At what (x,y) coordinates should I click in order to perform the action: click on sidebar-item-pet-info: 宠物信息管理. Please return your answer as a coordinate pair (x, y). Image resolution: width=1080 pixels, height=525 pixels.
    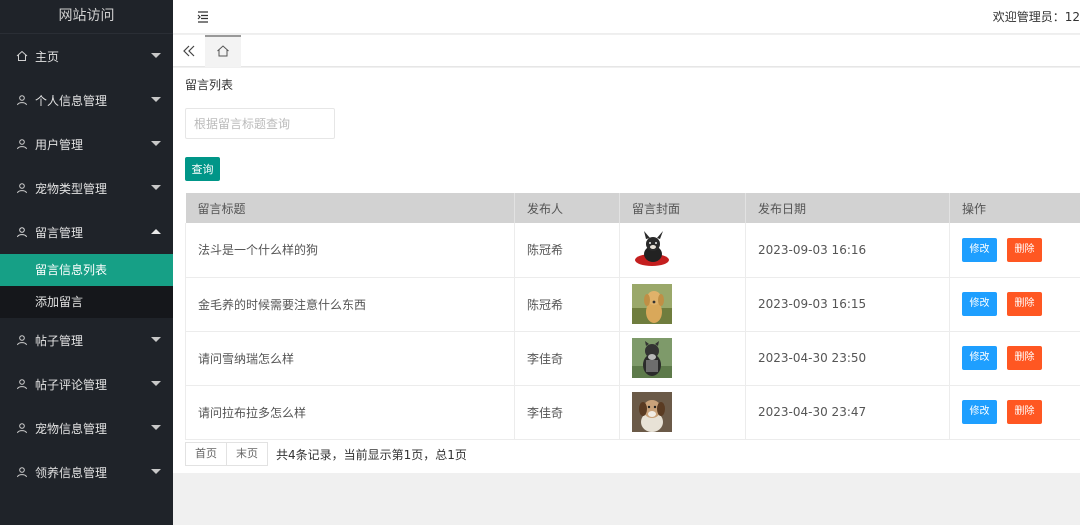
    Looking at the image, I should click on (86, 428).